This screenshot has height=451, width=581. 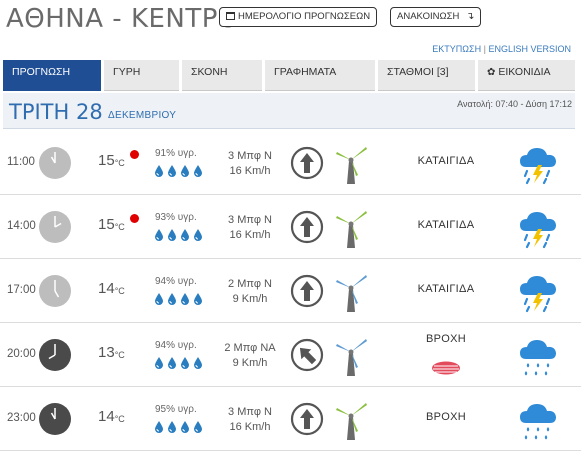 I want to click on tab-stations: ΣΤΑΘΜΟΙ [3], so click(x=426, y=75).